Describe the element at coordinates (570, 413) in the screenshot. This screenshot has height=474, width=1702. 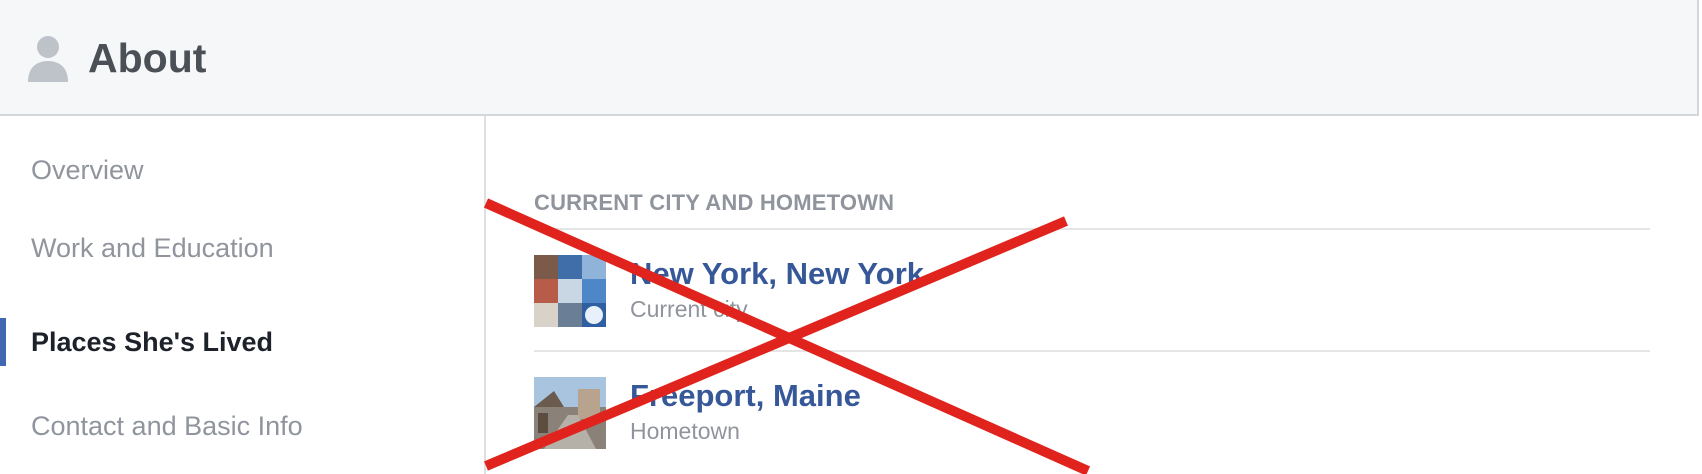
I see `street-photo-thumbnail` at that location.